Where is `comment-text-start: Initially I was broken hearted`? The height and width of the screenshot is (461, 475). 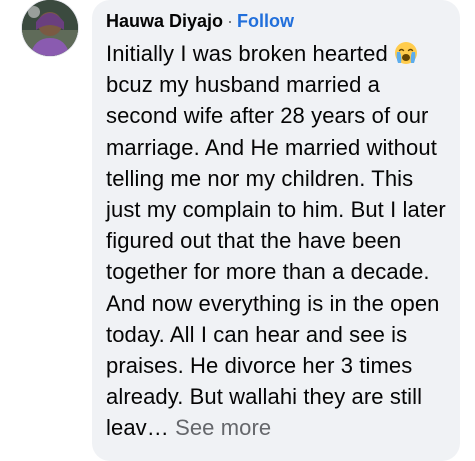
comment-text-start: Initially I was broken hearted is located at coordinates (250, 53).